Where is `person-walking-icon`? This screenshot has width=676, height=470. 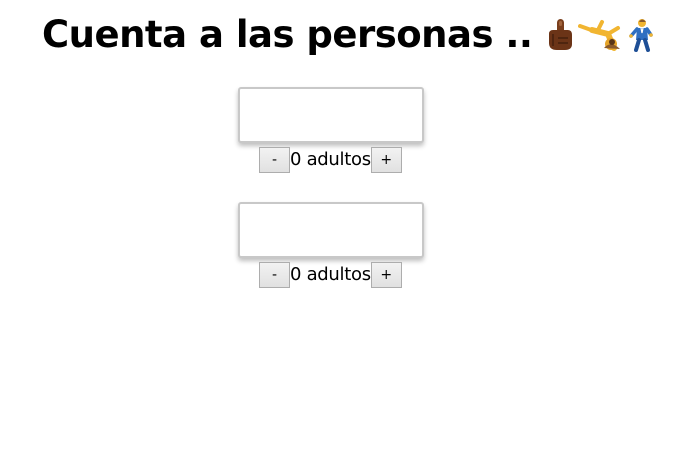 person-walking-icon is located at coordinates (641, 35).